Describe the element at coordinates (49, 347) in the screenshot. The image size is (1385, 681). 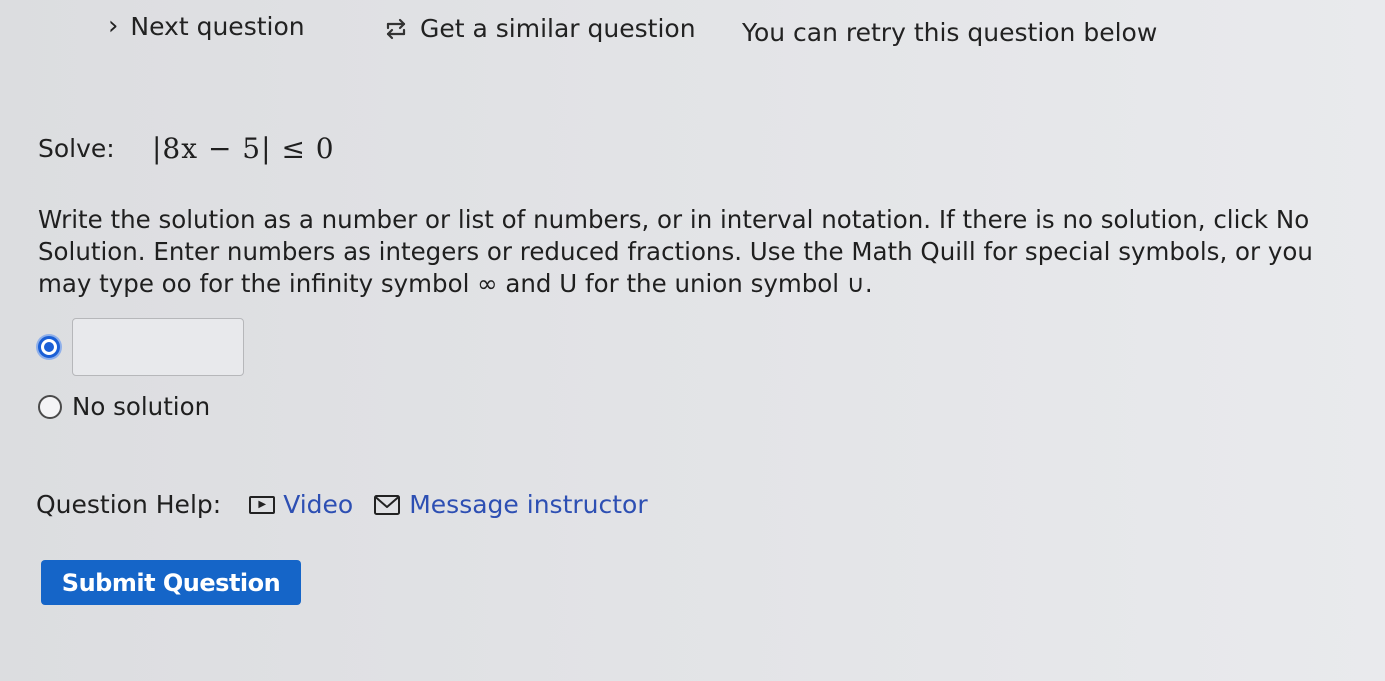
I see `answer-radio` at that location.